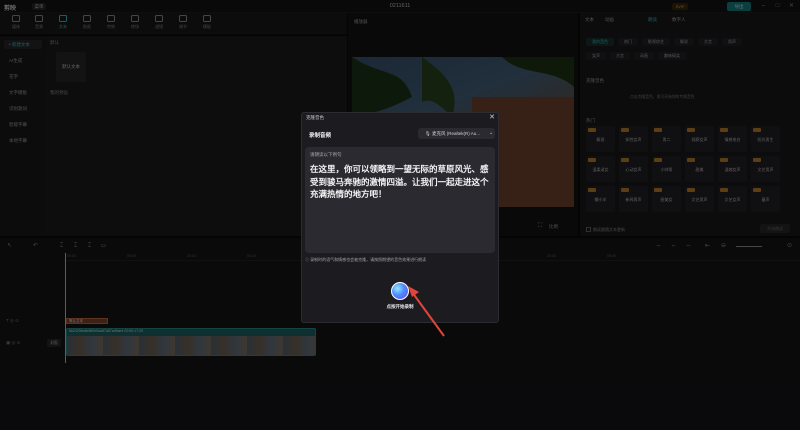 The width and height of the screenshot is (800, 430). I want to click on annotation-arrow-icon, so click(426, 311).